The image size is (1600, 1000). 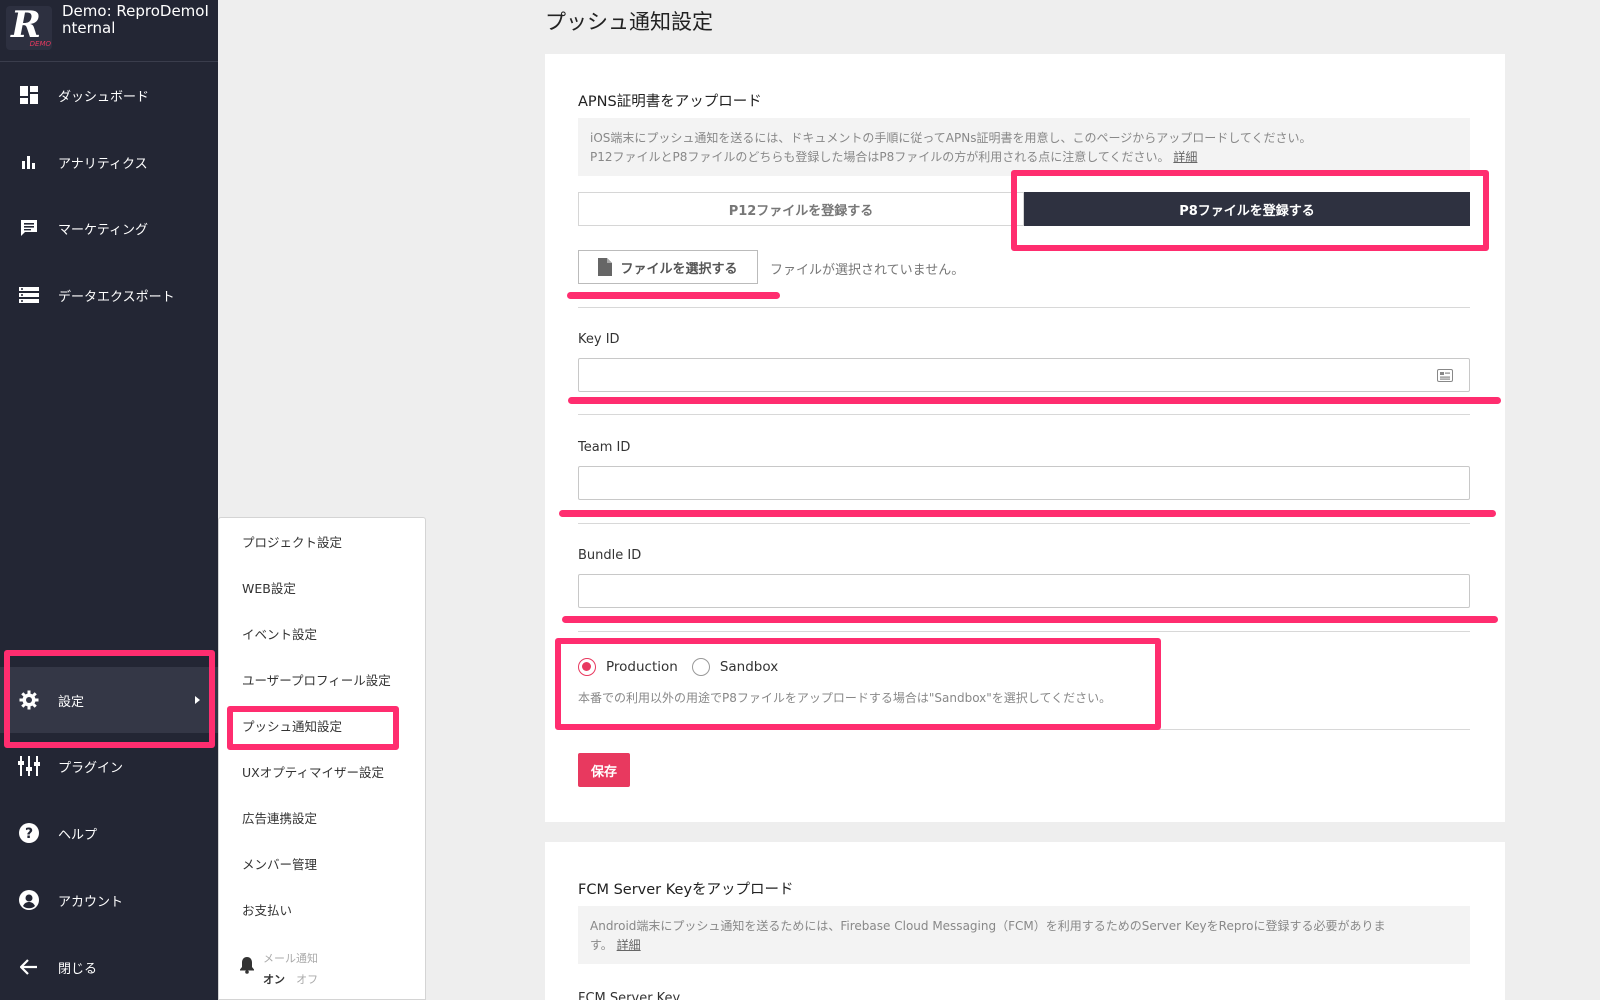 What do you see at coordinates (29, 228) in the screenshot?
I see `chat-icon` at bounding box center [29, 228].